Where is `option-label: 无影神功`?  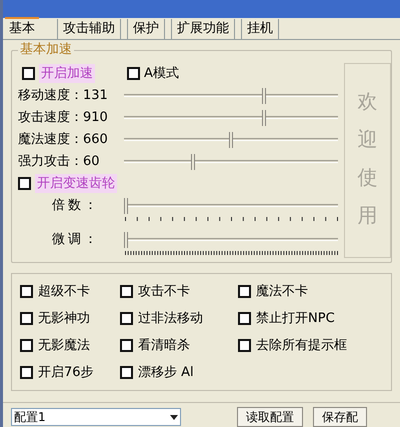
option-label: 无影神功 is located at coordinates (64, 319).